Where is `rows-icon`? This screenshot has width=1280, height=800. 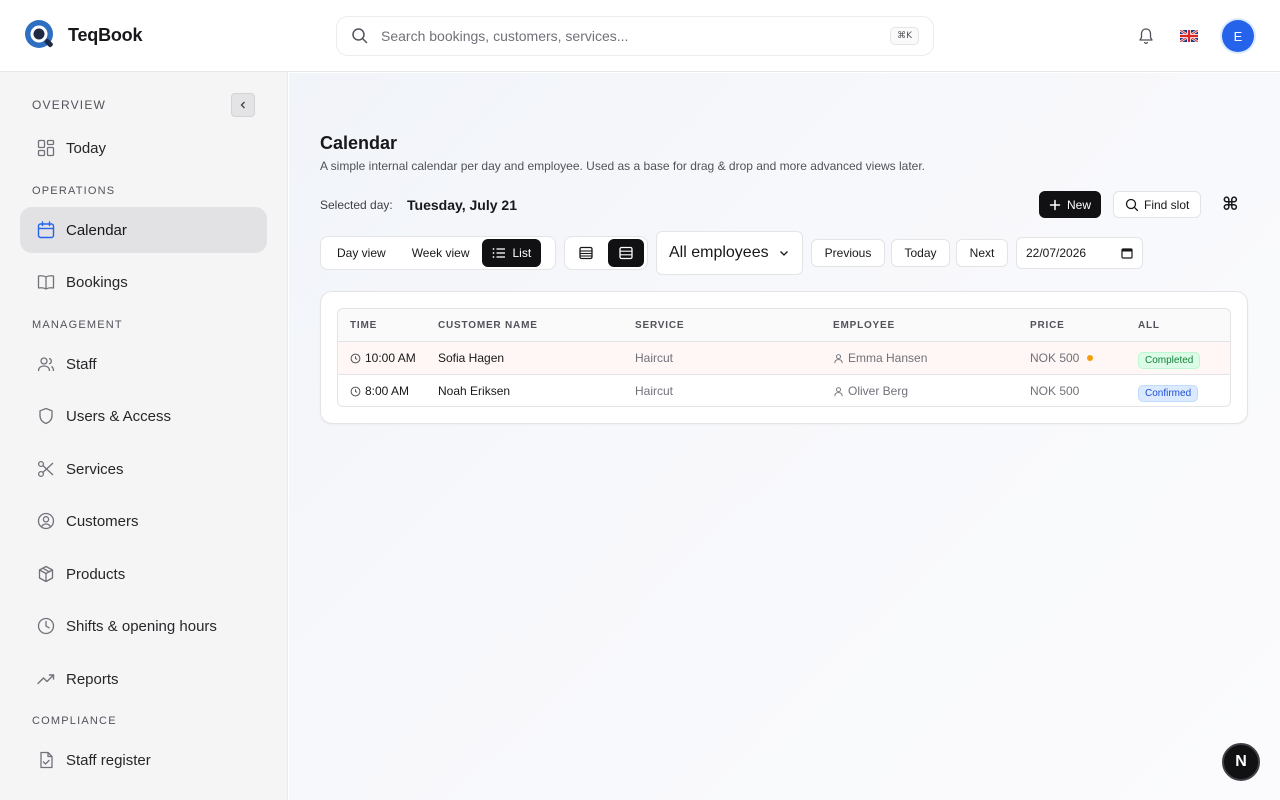 rows-icon is located at coordinates (586, 253).